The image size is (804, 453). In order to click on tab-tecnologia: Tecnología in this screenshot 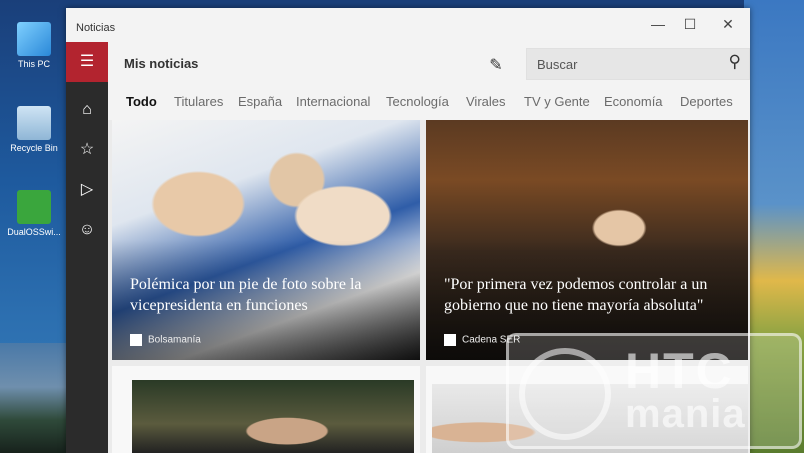, I will do `click(417, 101)`.